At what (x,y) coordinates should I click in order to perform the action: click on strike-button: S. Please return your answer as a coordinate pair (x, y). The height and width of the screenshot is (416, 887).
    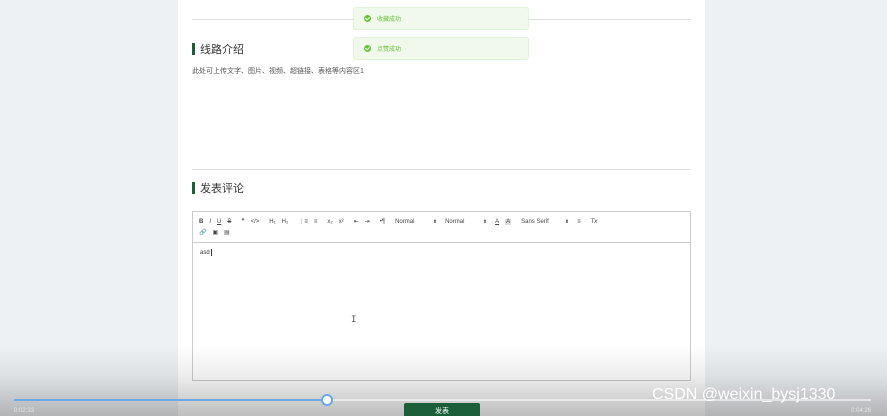
    Looking at the image, I should click on (229, 222).